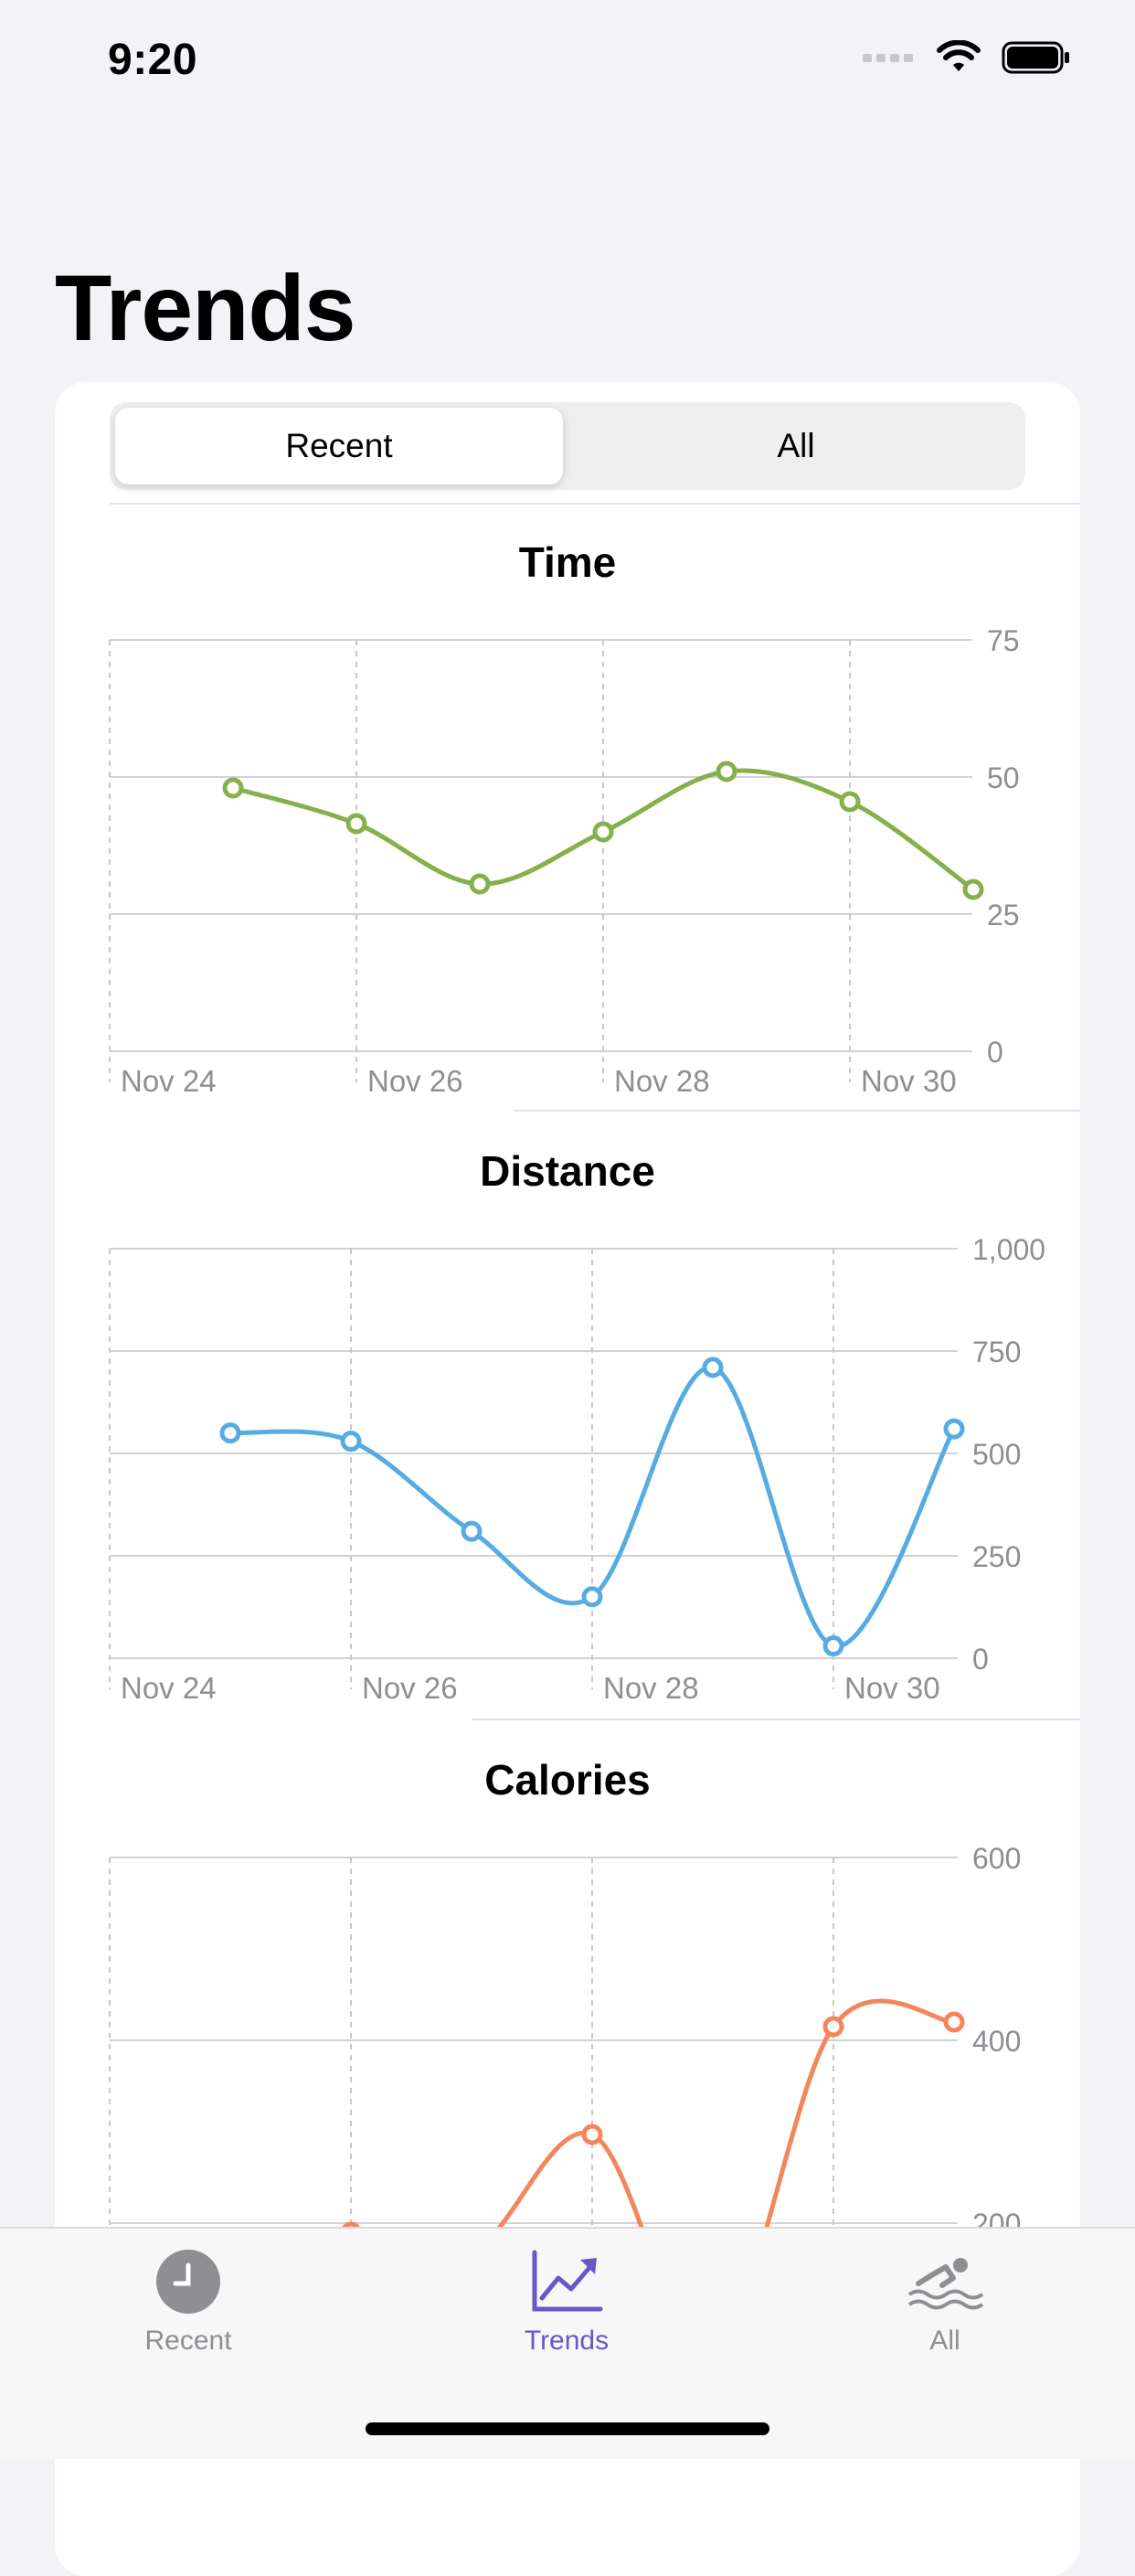 The image size is (1135, 2576). I want to click on y-tick-label: 400, so click(996, 2042).